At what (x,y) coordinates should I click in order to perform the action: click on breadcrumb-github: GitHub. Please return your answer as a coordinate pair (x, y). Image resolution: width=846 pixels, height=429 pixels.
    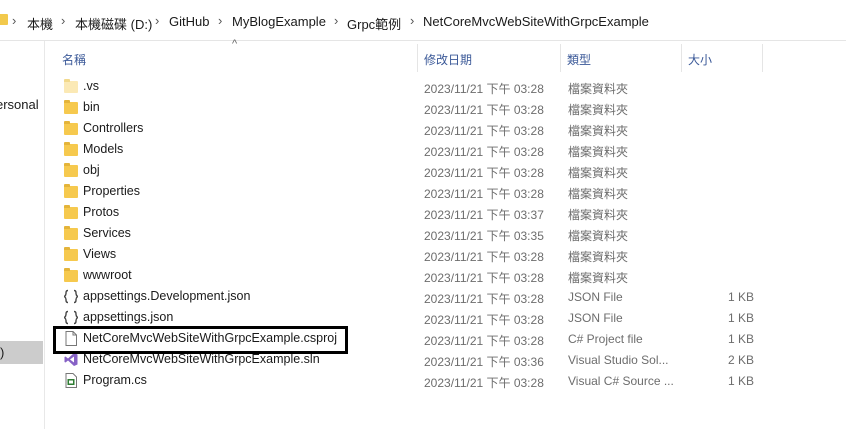
    Looking at the image, I should click on (189, 21).